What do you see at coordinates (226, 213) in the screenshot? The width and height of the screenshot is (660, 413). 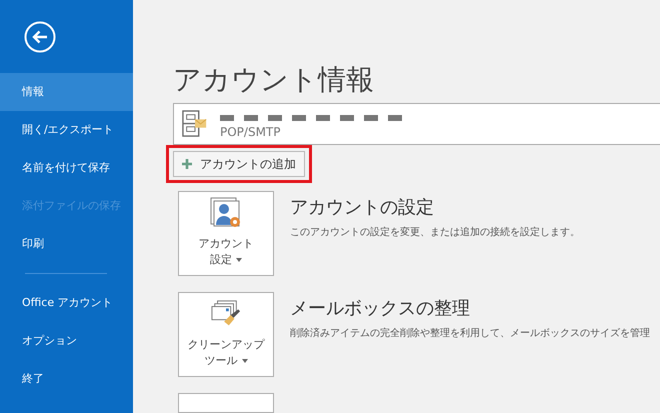 I see `user-gear-icon` at bounding box center [226, 213].